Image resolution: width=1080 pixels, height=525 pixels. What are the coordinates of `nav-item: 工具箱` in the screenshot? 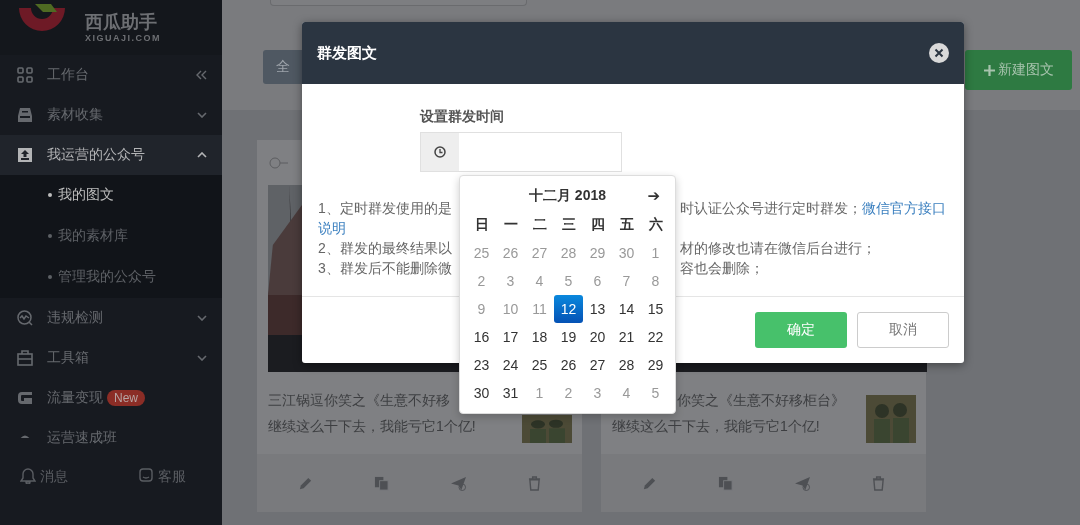 It's located at (111, 357).